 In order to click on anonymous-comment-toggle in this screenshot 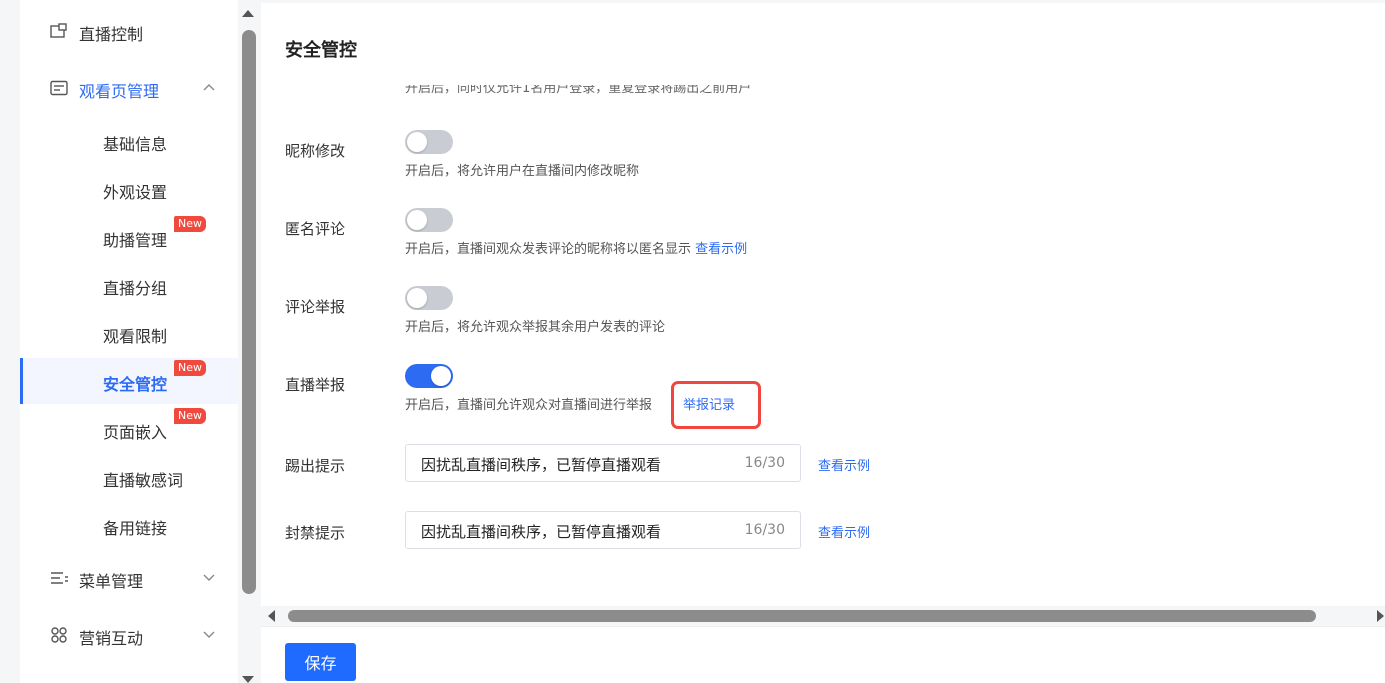, I will do `click(429, 220)`.